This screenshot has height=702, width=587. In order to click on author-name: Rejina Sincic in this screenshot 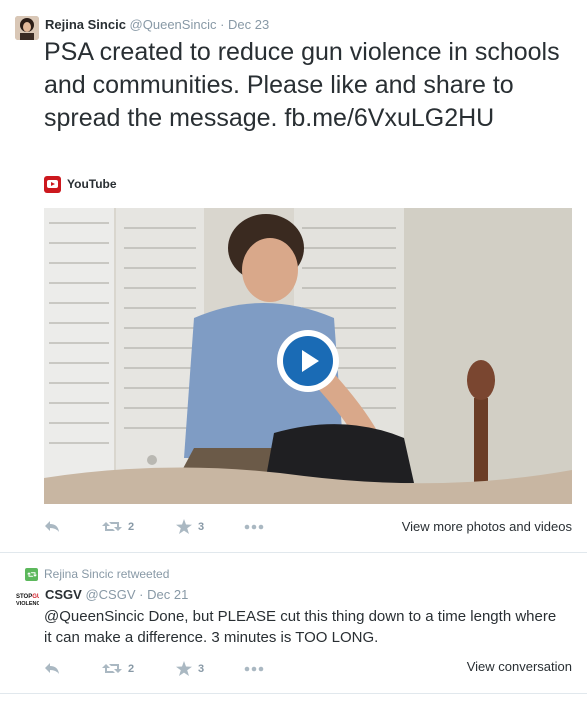, I will do `click(85, 24)`.